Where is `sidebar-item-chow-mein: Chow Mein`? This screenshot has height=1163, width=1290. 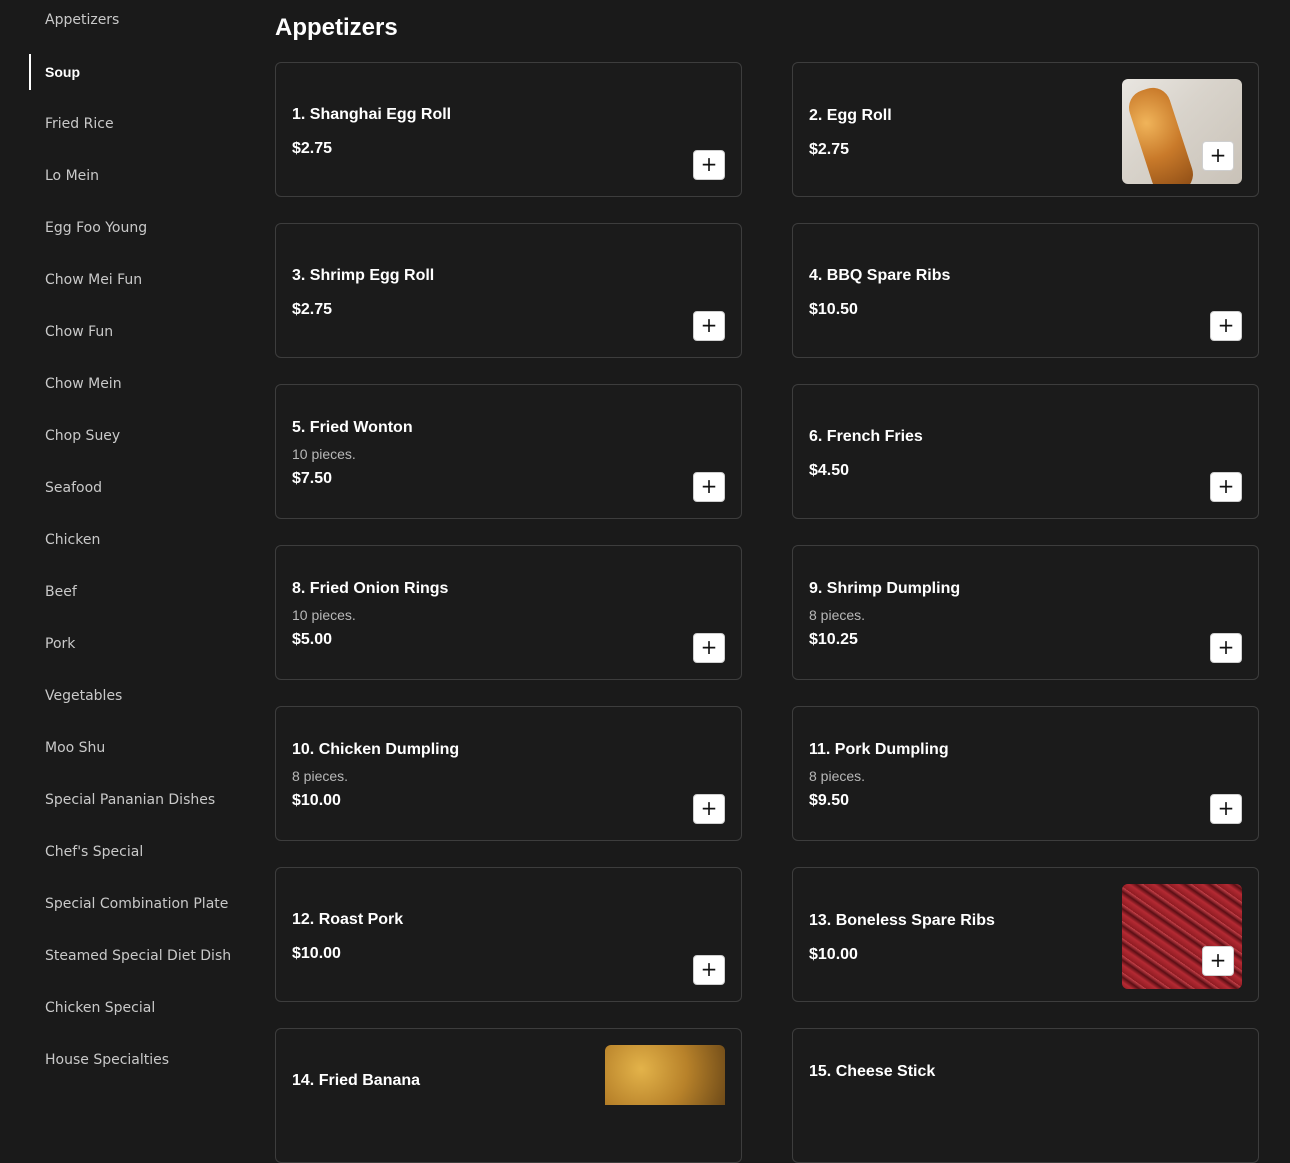 sidebar-item-chow-mein: Chow Mein is located at coordinates (137, 384).